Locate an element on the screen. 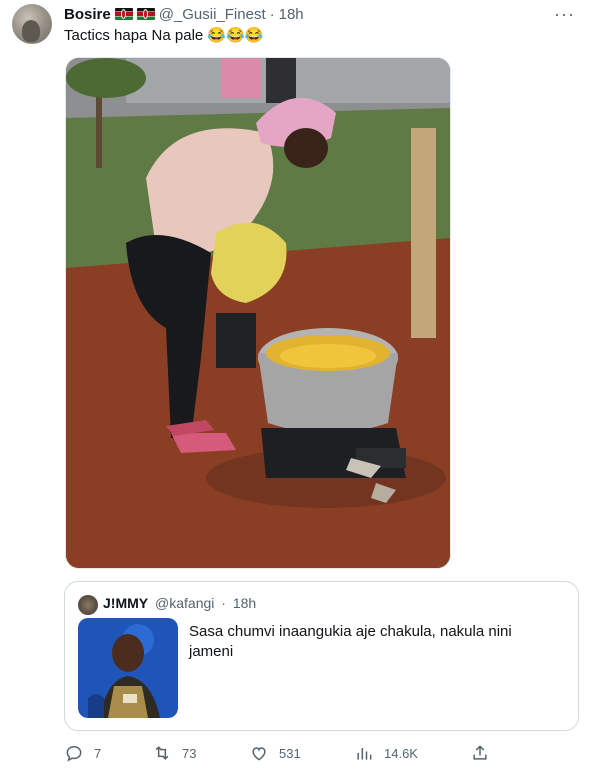 This screenshot has height=776, width=601. like-button: 531 is located at coordinates (275, 753).